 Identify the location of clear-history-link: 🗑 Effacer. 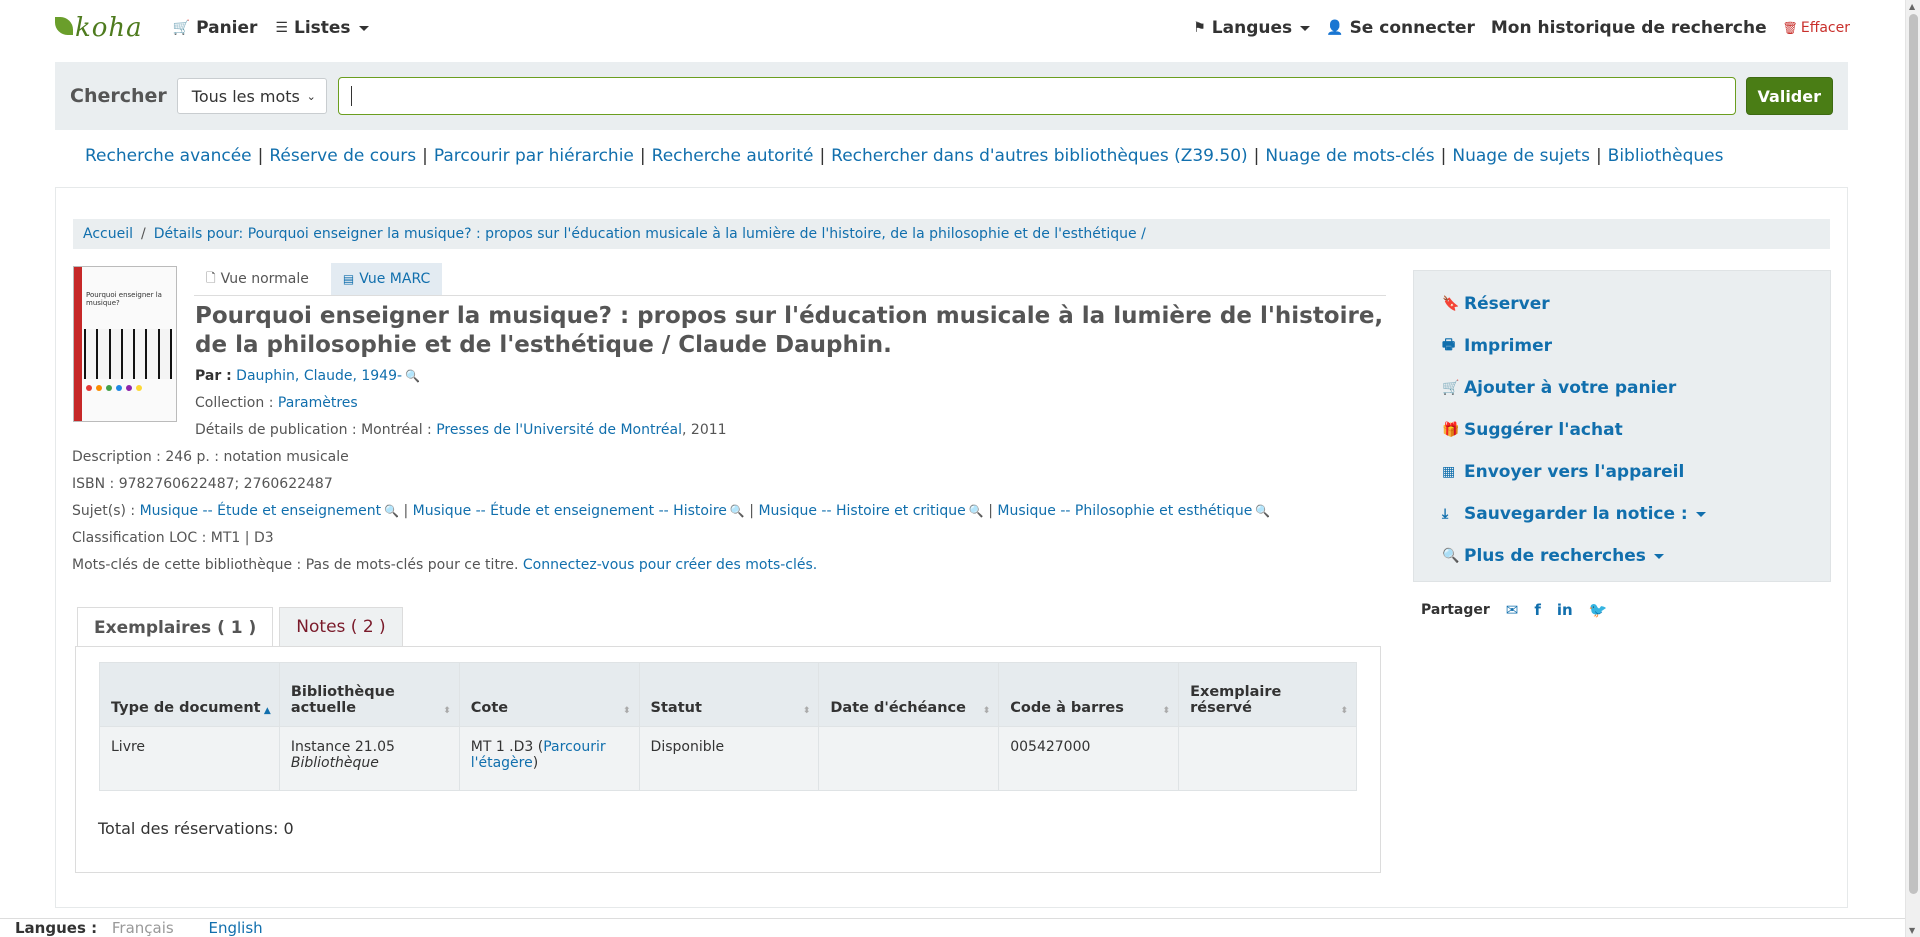
(1816, 28).